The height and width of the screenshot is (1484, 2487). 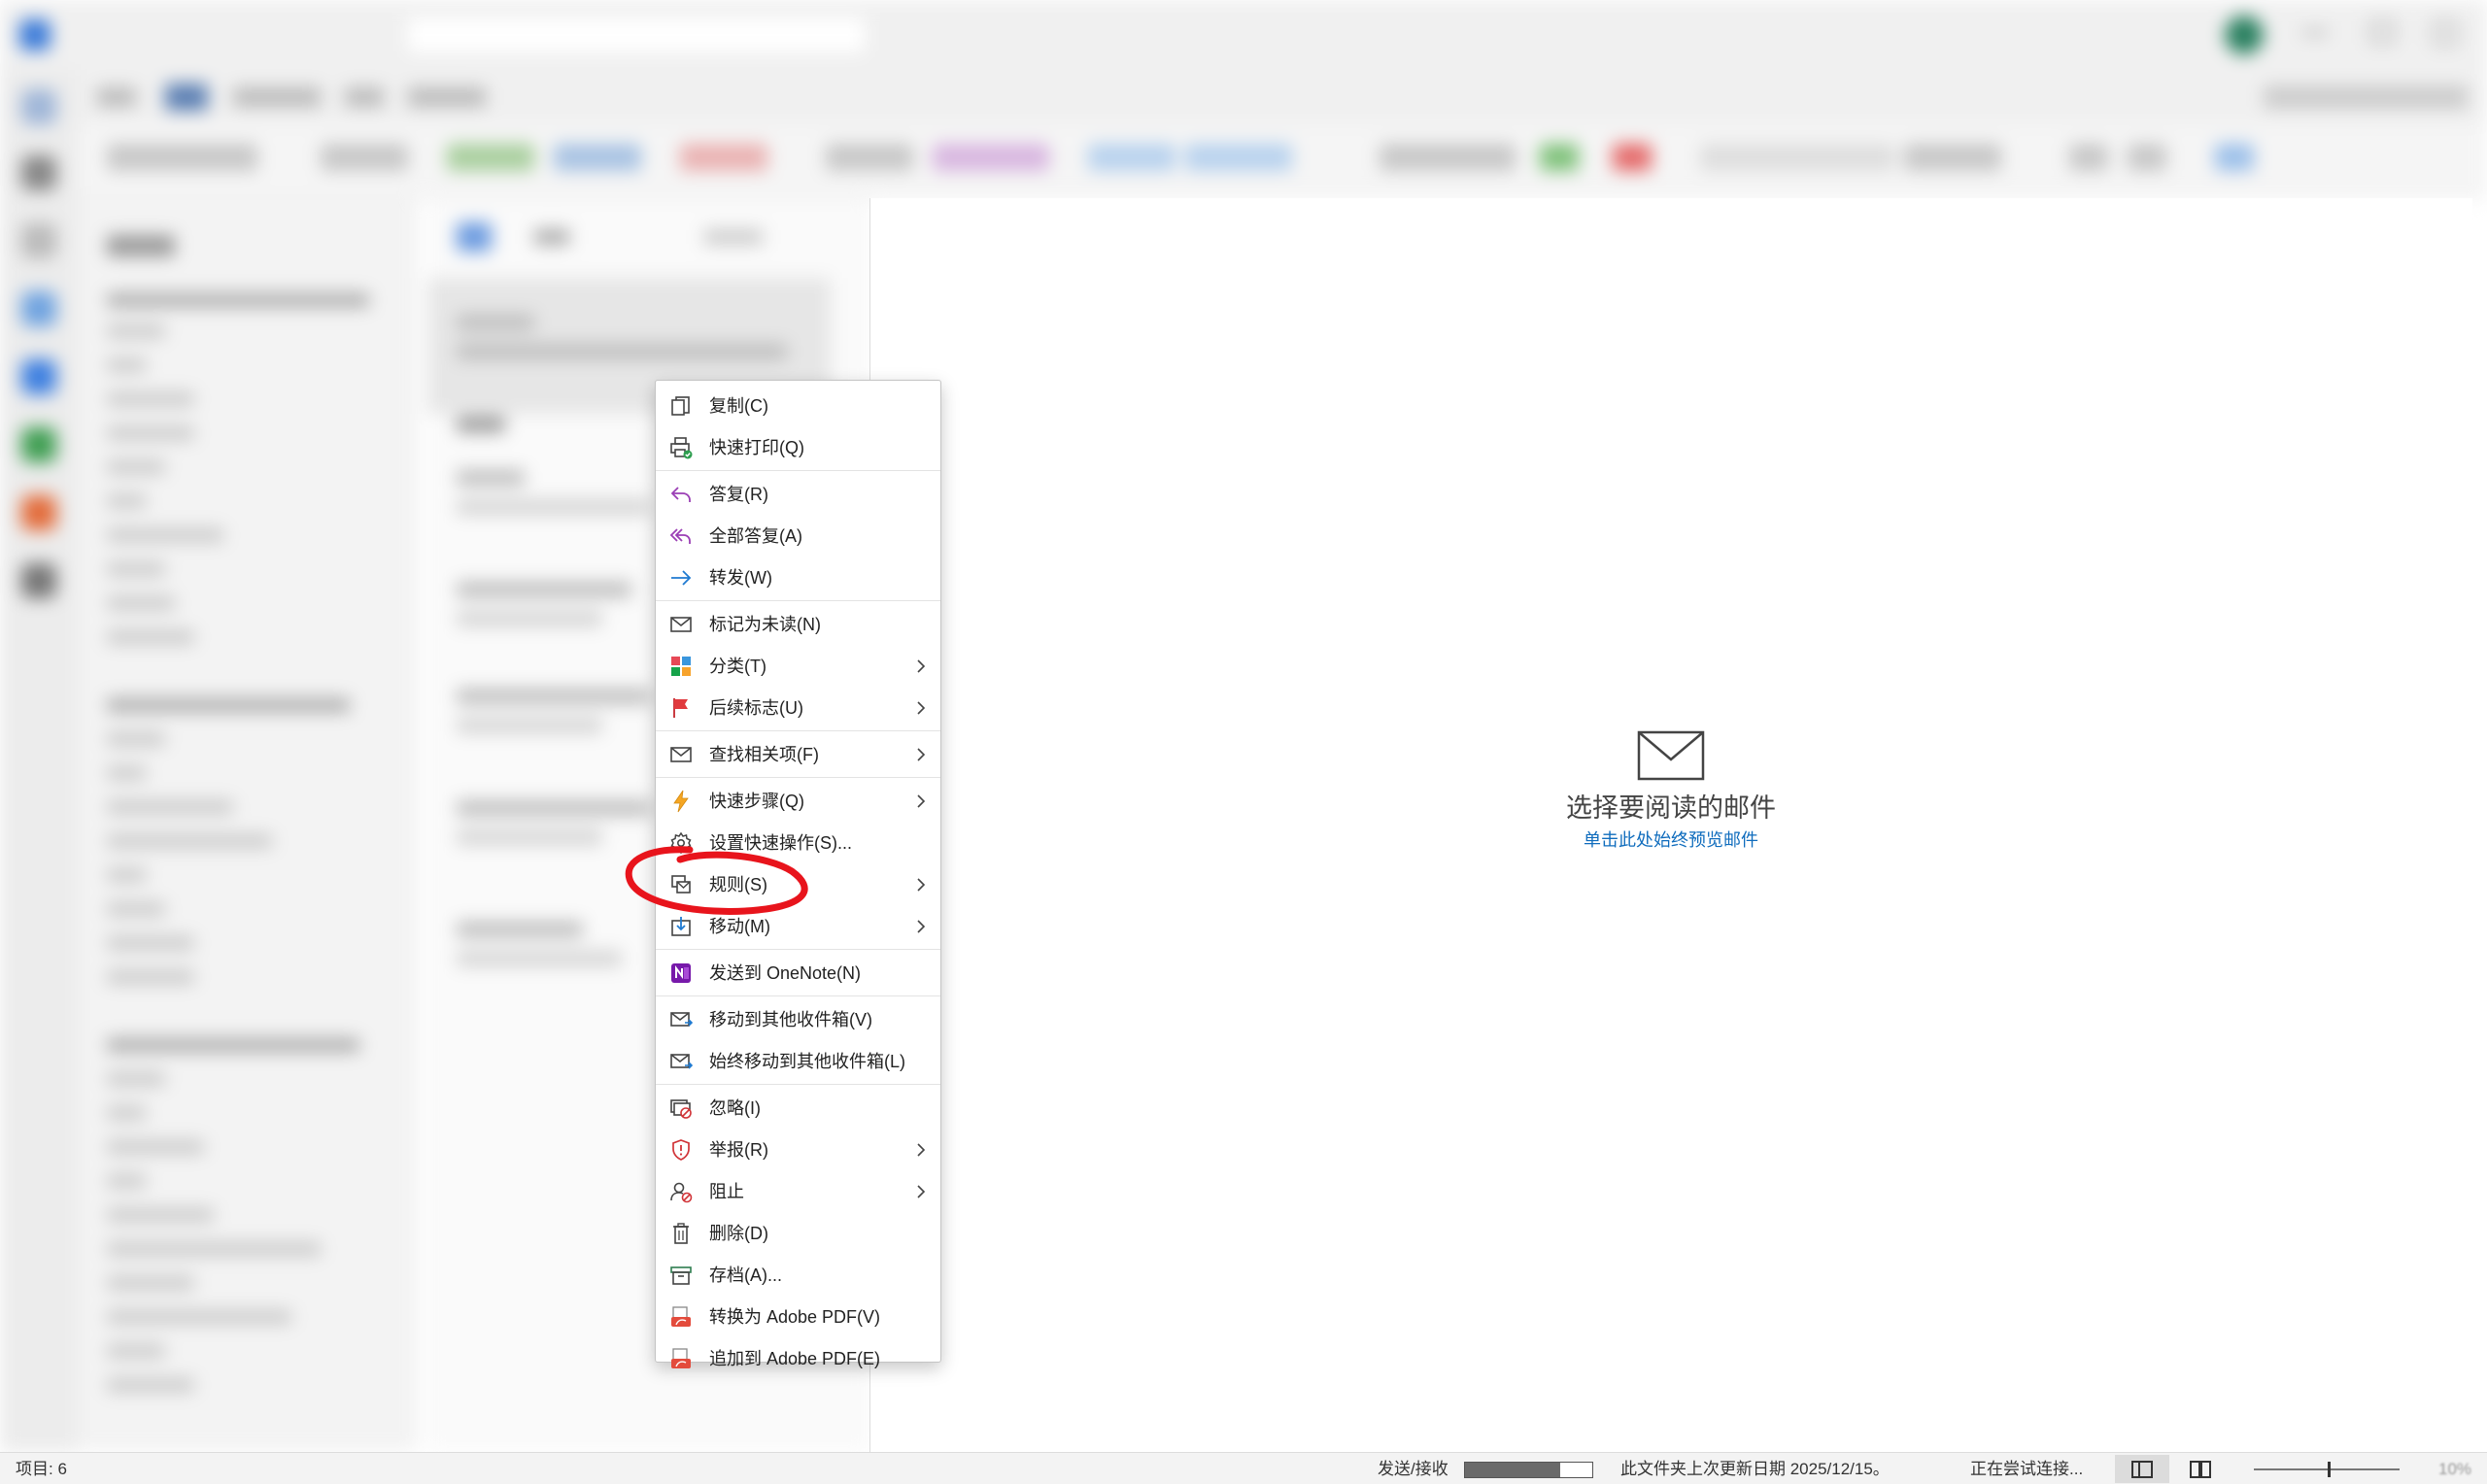 What do you see at coordinates (798, 884) in the screenshot?
I see `menu-item-rules: 规则(S)` at bounding box center [798, 884].